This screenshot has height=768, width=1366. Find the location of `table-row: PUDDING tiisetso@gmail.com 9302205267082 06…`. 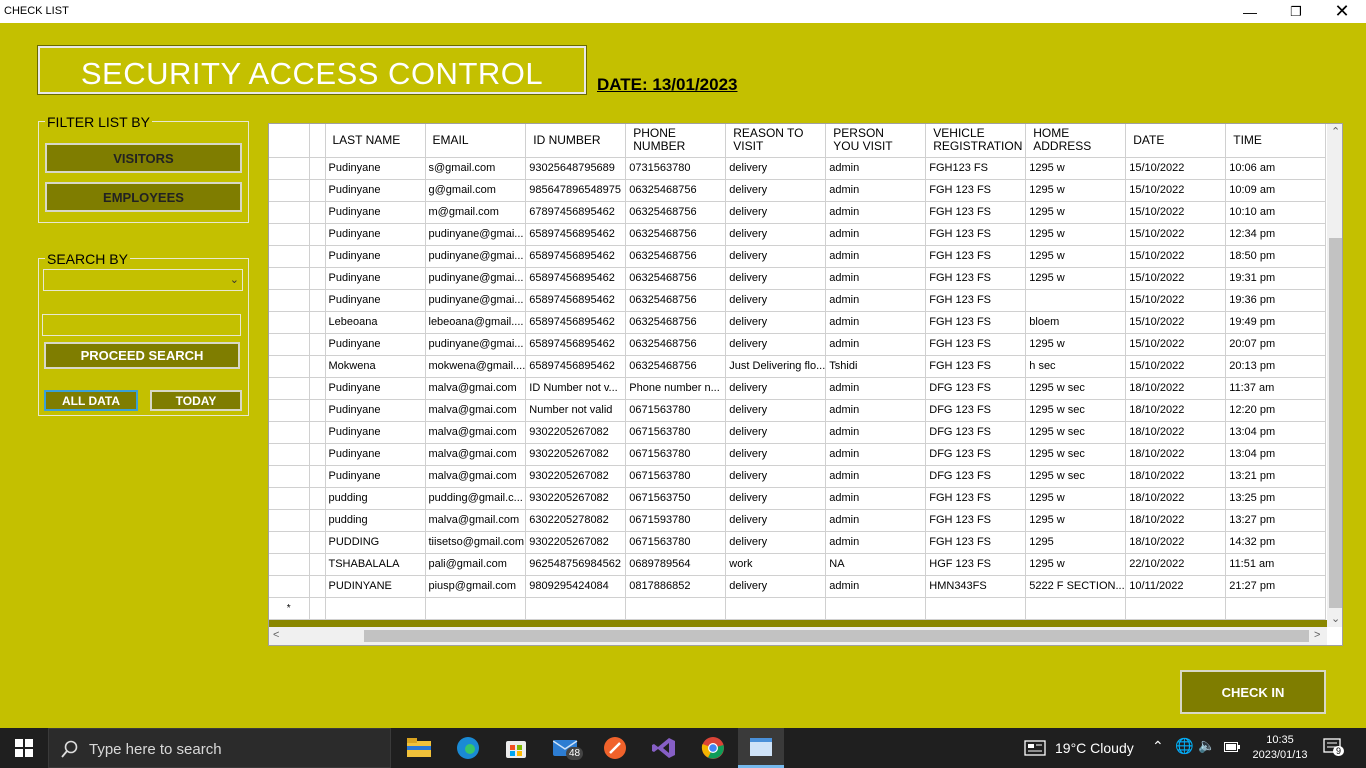

table-row: PUDDING tiisetso@gmail.com 9302205267082 06… is located at coordinates (798, 542).